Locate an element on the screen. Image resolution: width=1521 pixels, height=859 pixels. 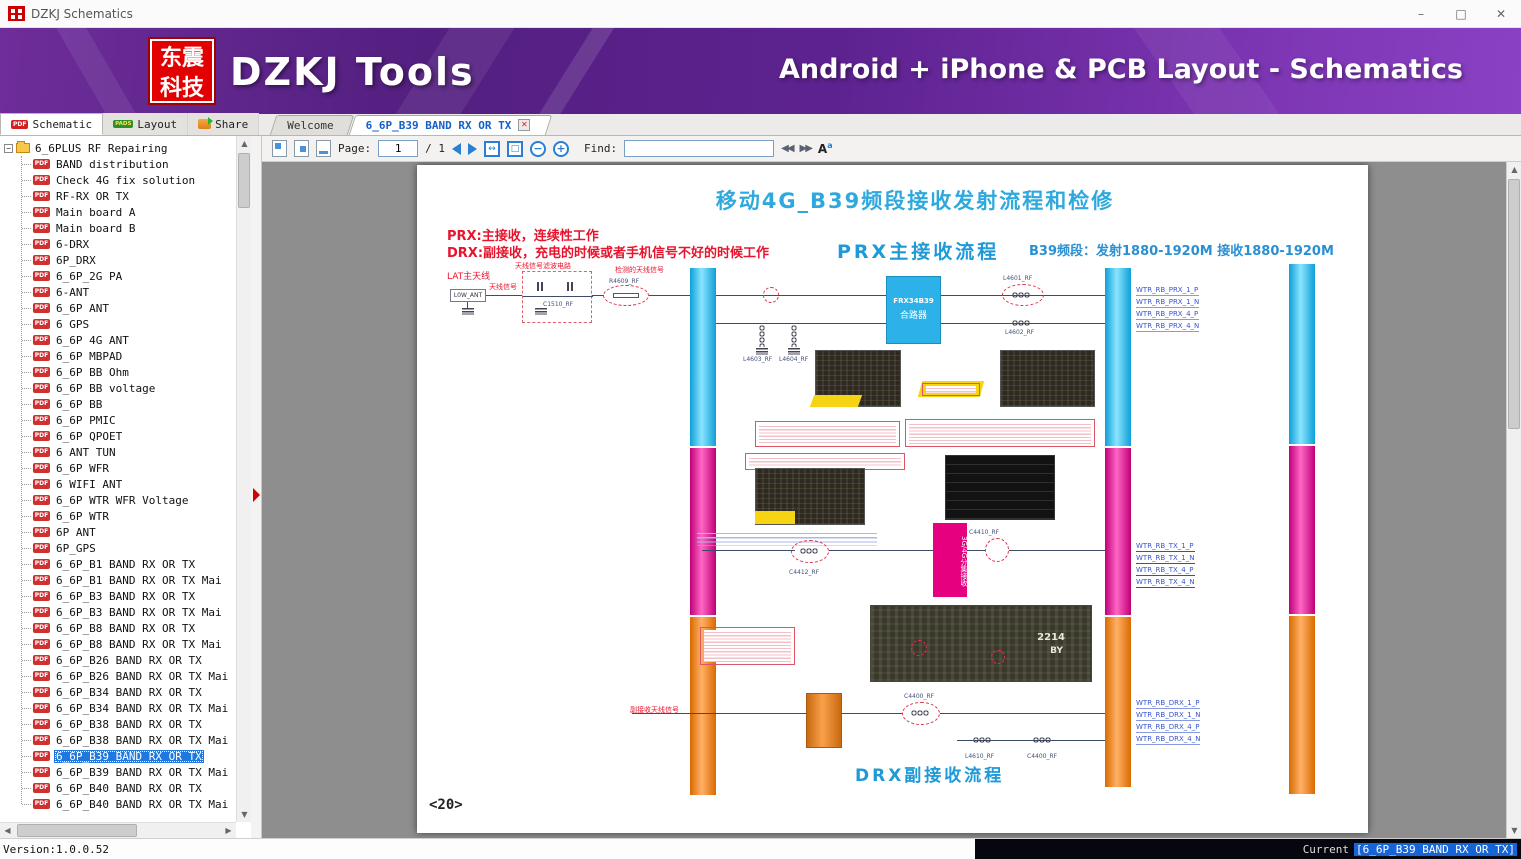
tree-item: PDF 6P_GPS is located at coordinates (118, 548).